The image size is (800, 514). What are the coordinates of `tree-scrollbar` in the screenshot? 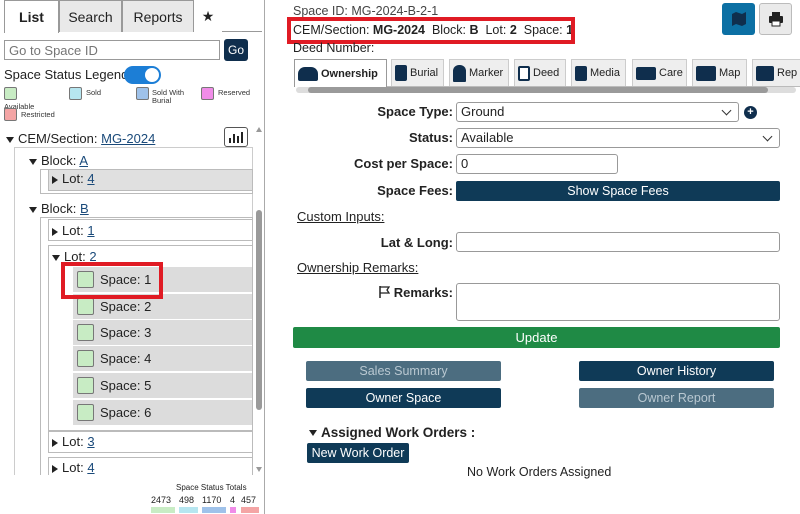 It's located at (259, 300).